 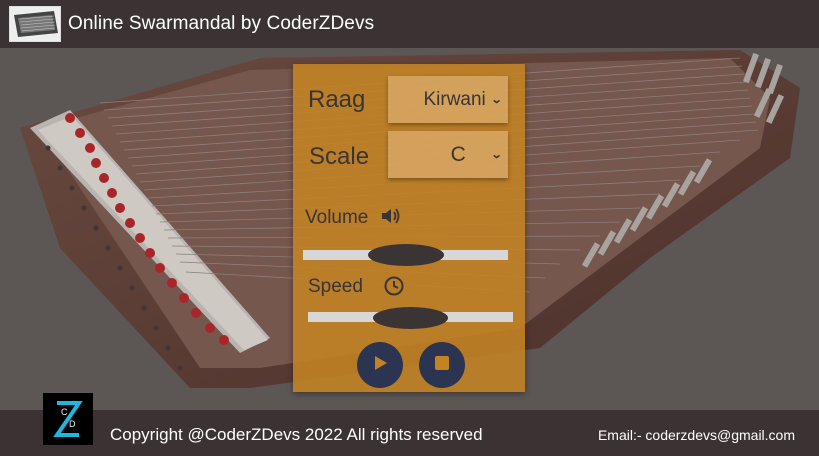 I want to click on stop-icon, so click(x=442, y=365).